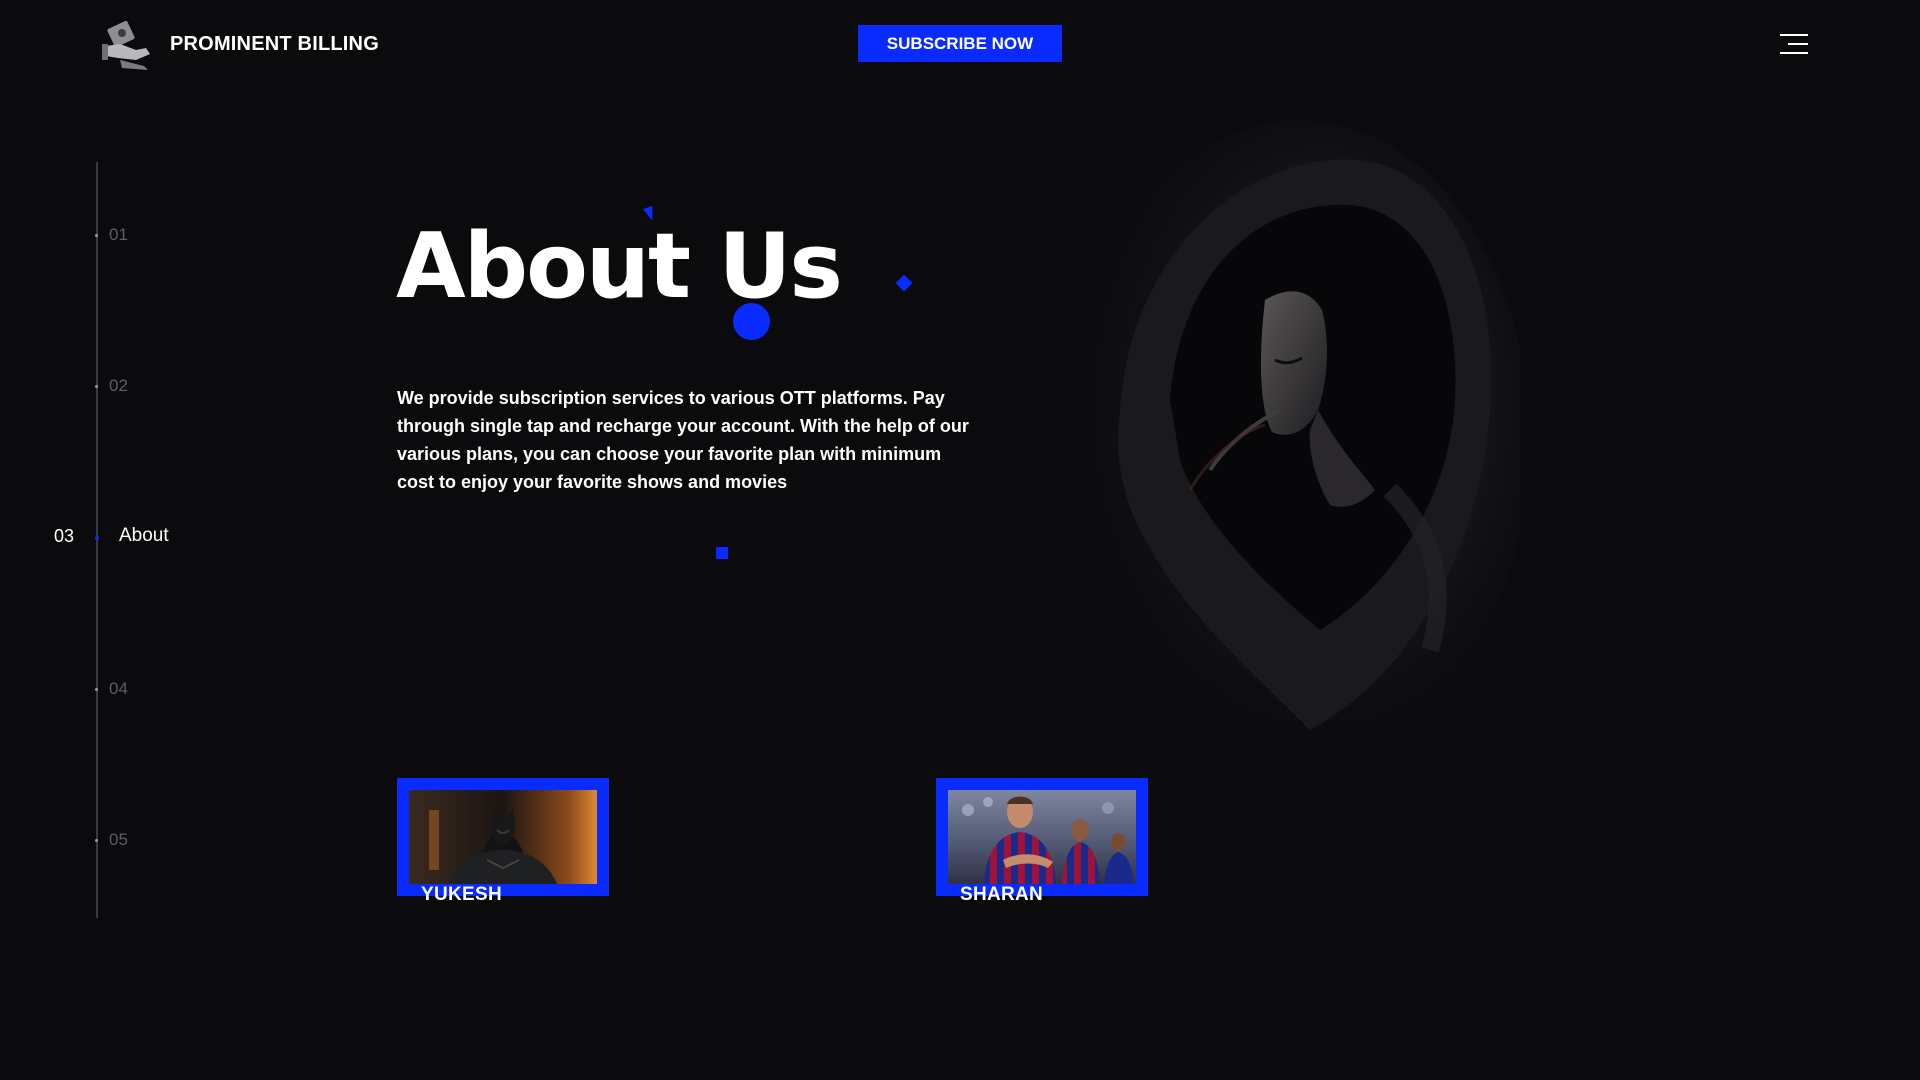 Image resolution: width=1920 pixels, height=1080 pixels. What do you see at coordinates (118, 839) in the screenshot?
I see `pager-number: 05` at bounding box center [118, 839].